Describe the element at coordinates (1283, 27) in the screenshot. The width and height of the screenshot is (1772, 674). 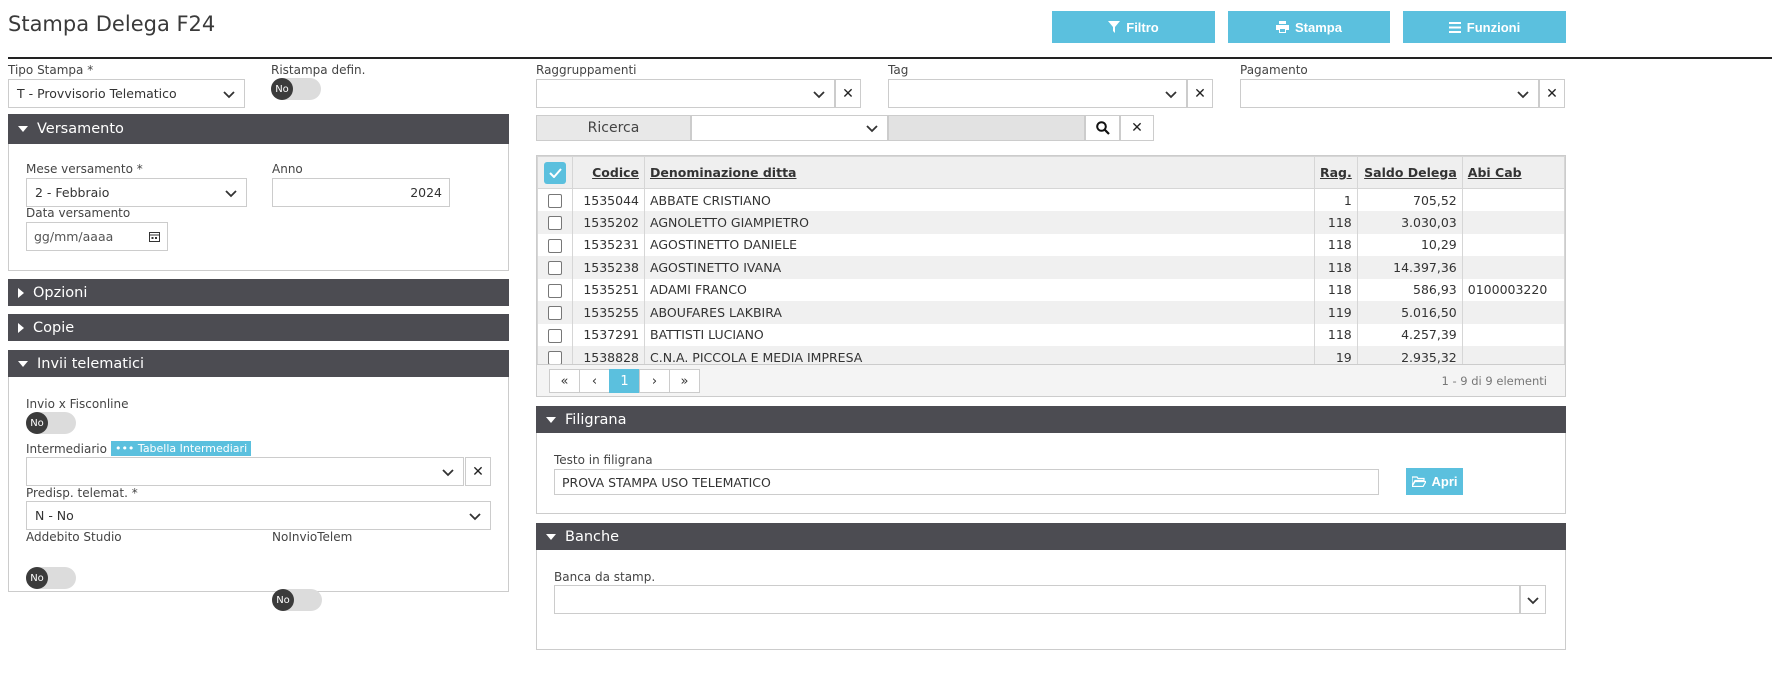
I see `printer-icon` at that location.